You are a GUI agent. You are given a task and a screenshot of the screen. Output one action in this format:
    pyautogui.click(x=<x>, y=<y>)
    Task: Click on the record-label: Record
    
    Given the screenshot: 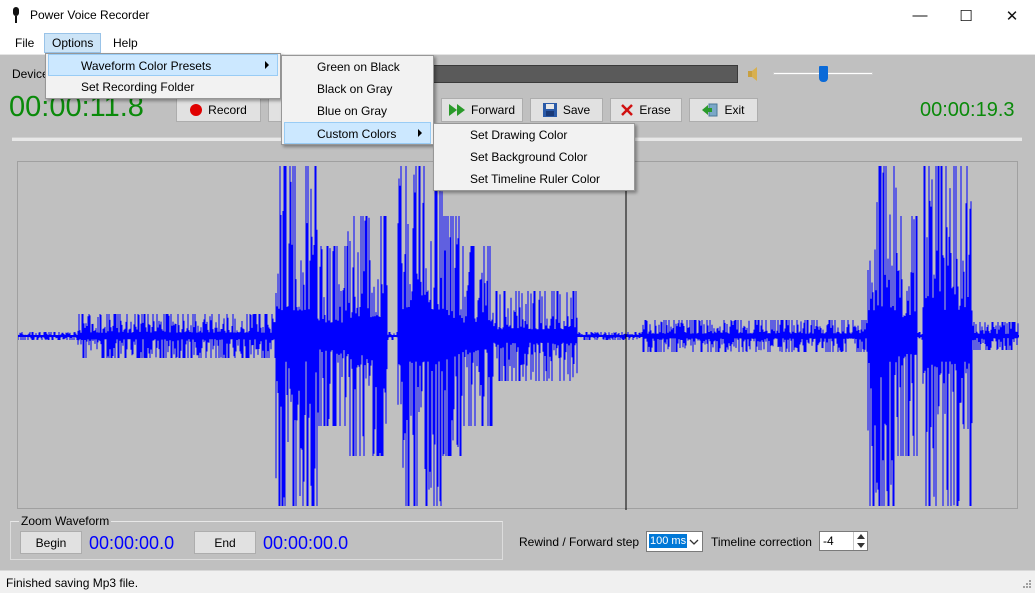 What is the action you would take?
    pyautogui.click(x=227, y=110)
    